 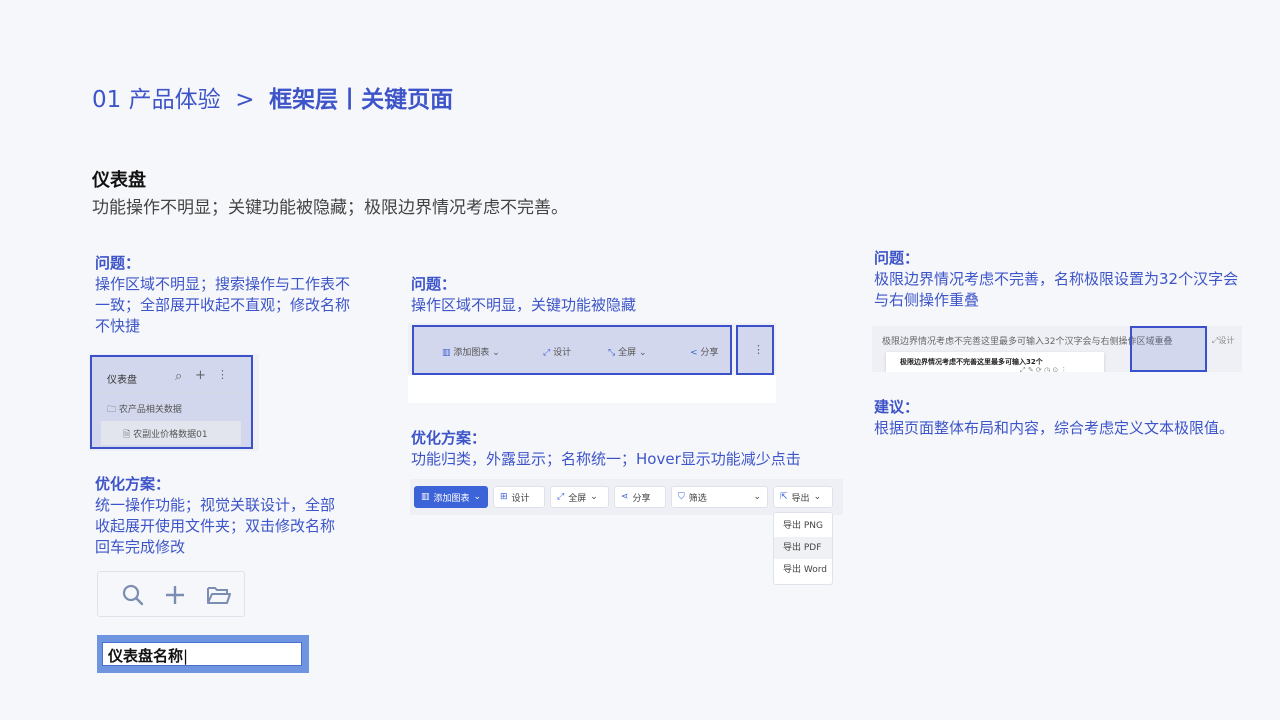 I want to click on fullscreen-button: ⤡ 全屏 ⌄, so click(x=627, y=351).